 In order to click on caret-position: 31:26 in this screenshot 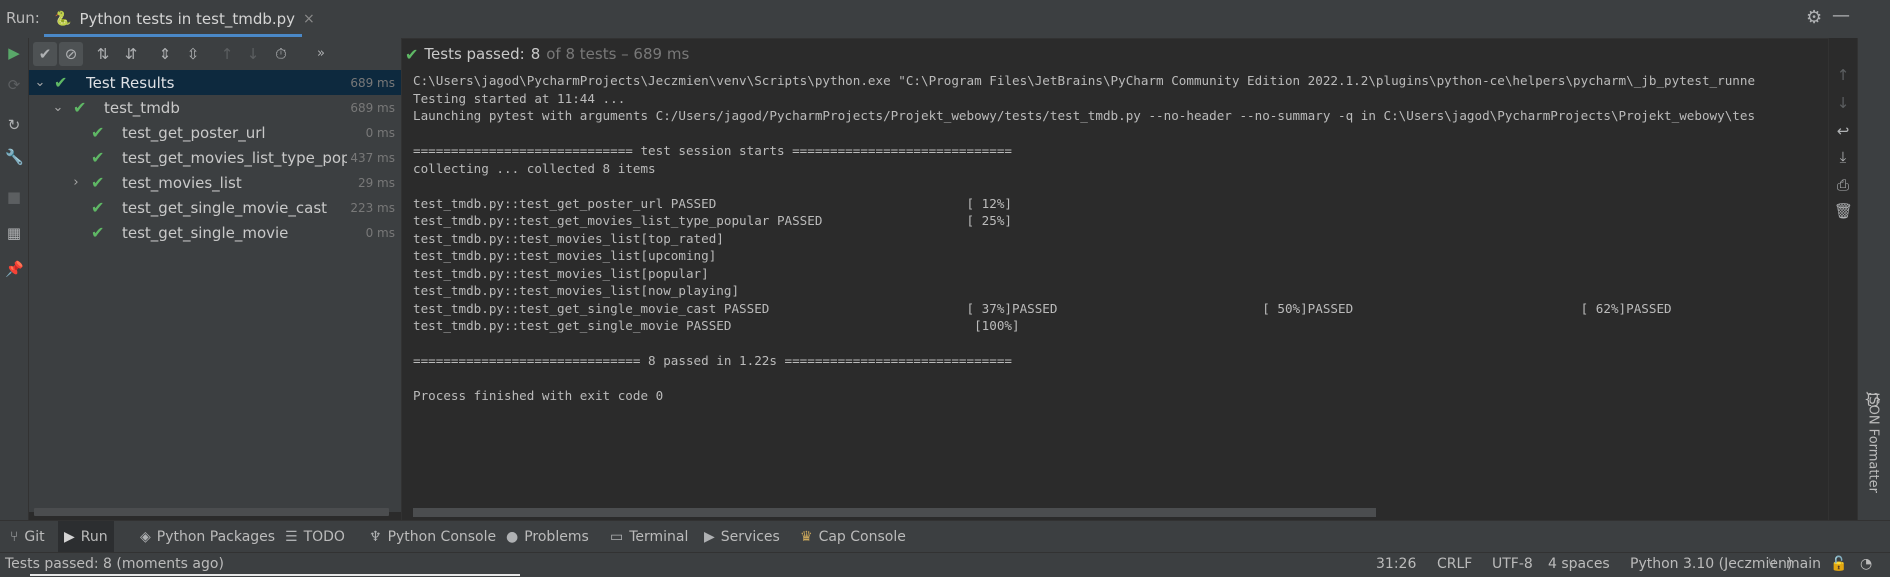, I will do `click(1396, 564)`.